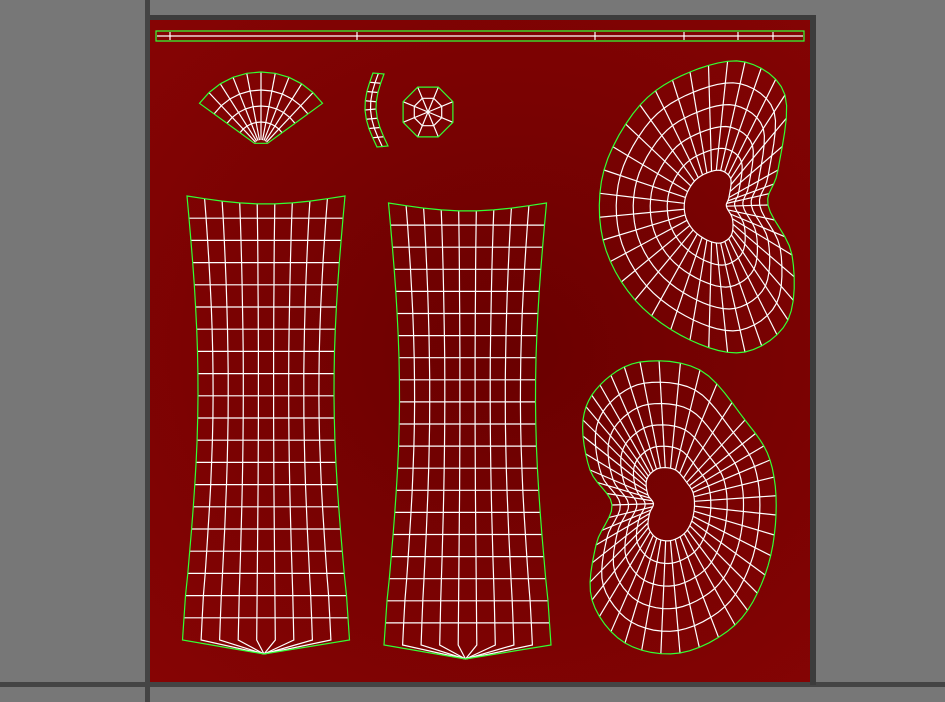 The height and width of the screenshot is (702, 945). I want to click on left-tube-seam, so click(266, 425).